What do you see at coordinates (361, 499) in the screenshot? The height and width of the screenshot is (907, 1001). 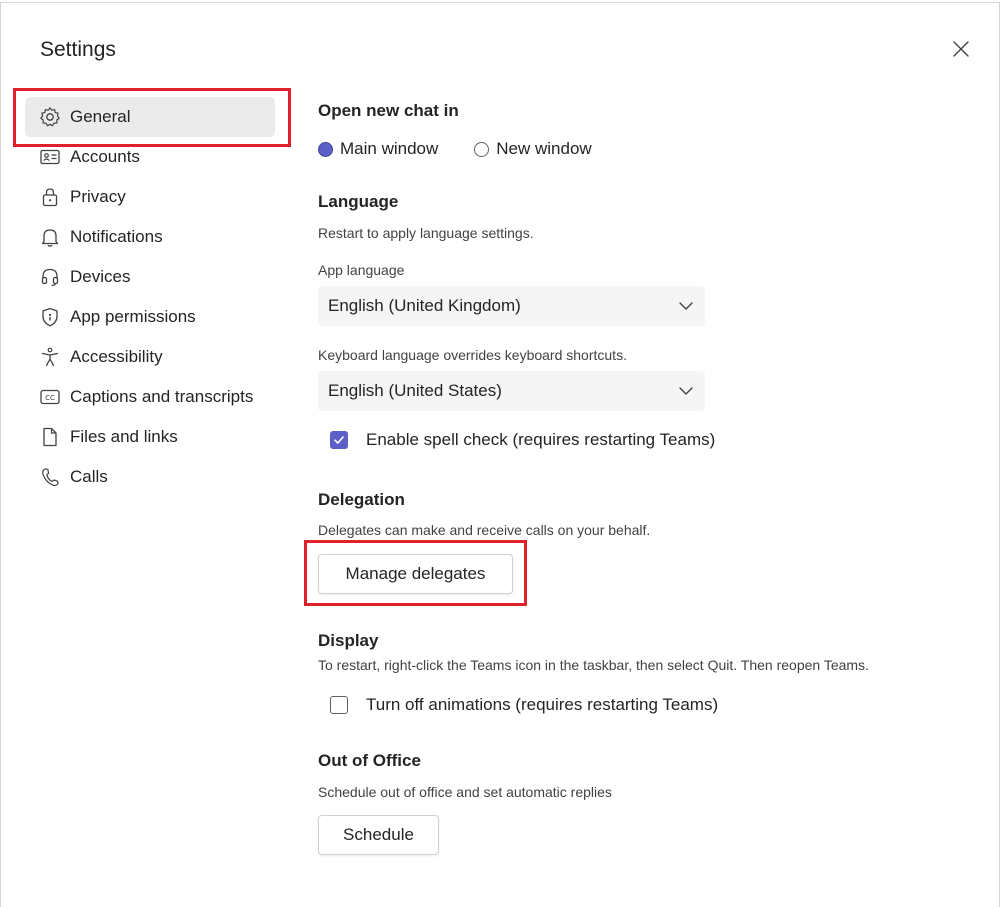 I see `delegation-heading: Delegation` at bounding box center [361, 499].